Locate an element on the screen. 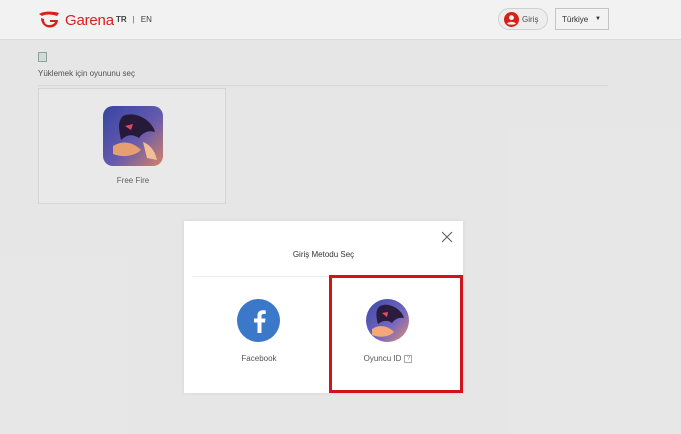 This screenshot has height=434, width=681. player-id-login-option: Oyuncu ID? is located at coordinates (397, 335).